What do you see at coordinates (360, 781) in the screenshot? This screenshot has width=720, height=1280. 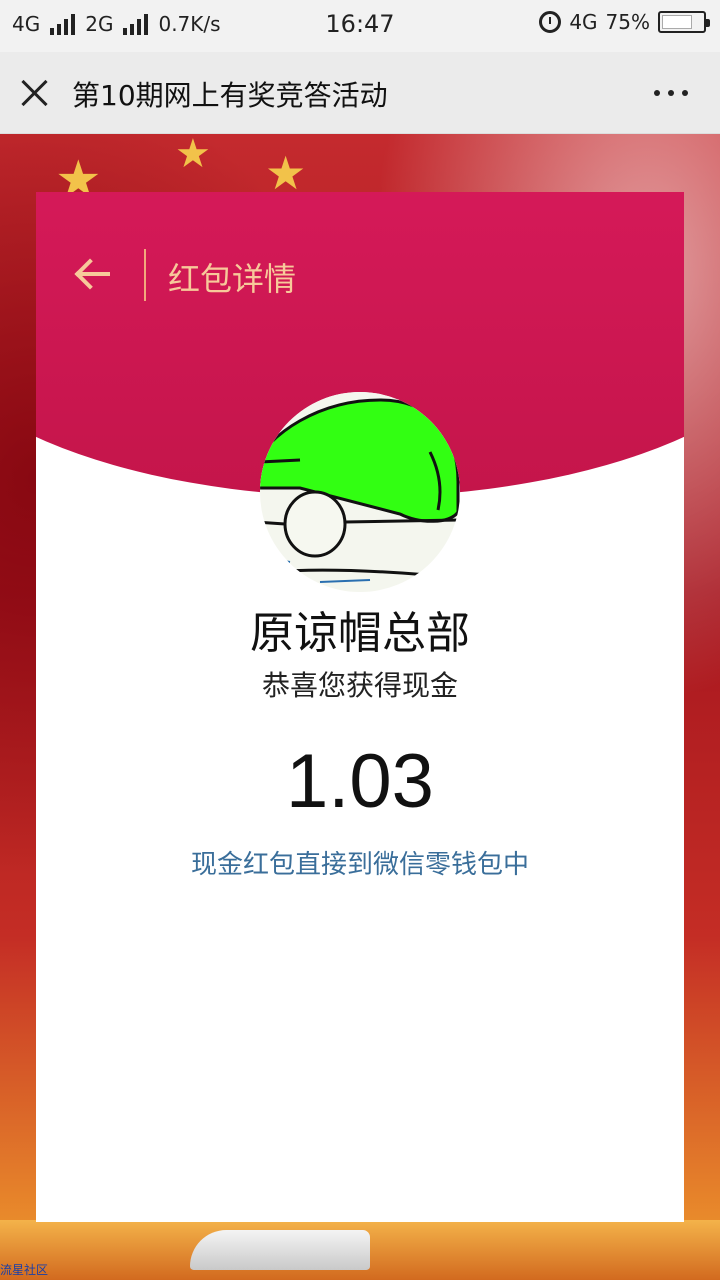 I see `amount-value: 1.03` at bounding box center [360, 781].